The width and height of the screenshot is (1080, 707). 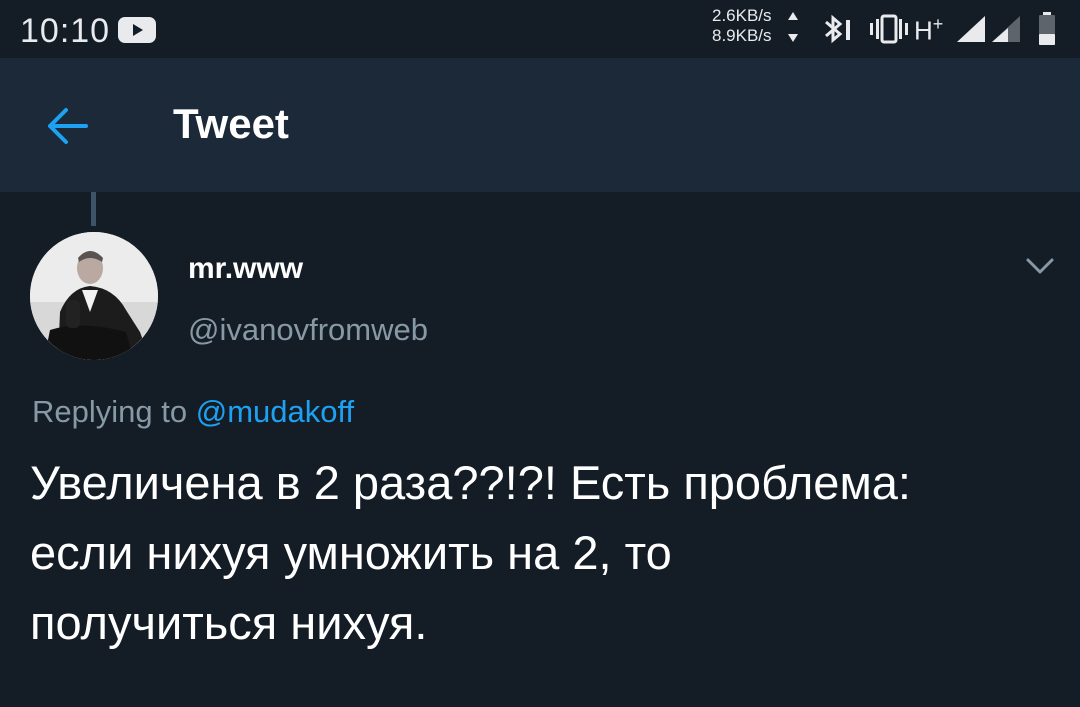 What do you see at coordinates (839, 31) in the screenshot?
I see `bluetooth-icon` at bounding box center [839, 31].